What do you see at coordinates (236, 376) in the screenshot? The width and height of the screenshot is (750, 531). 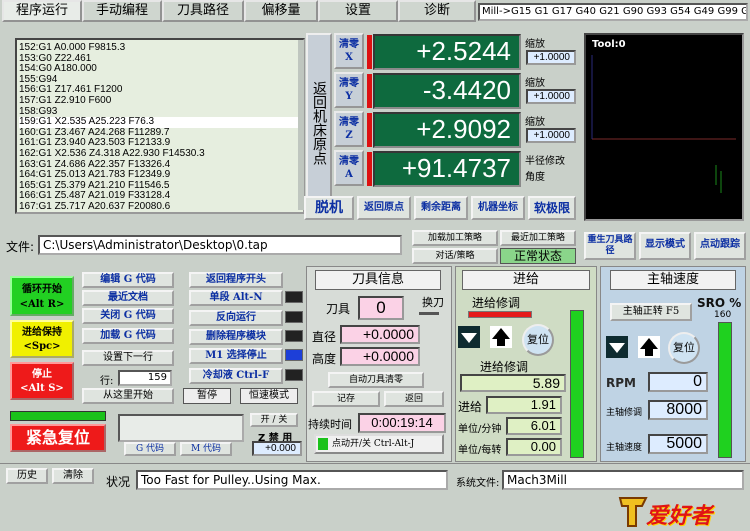 I see `flood-coolant-button: 冷却液 Ctrl-F` at bounding box center [236, 376].